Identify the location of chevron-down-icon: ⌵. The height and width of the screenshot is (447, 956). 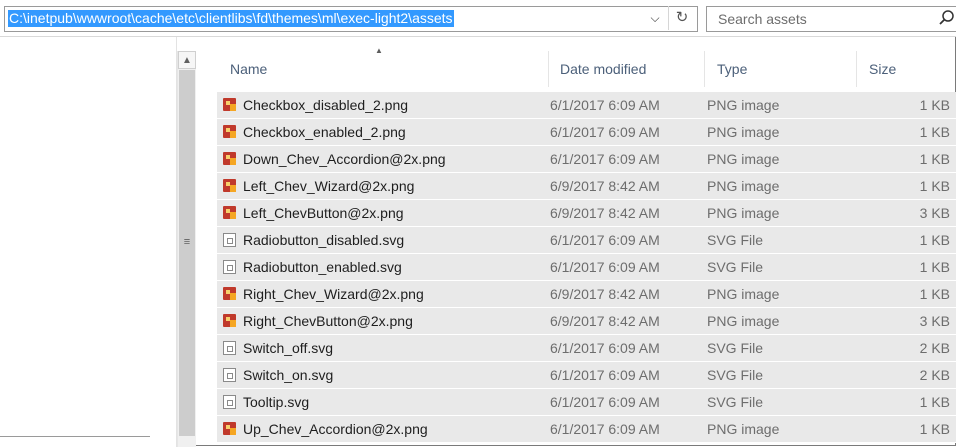
(655, 18).